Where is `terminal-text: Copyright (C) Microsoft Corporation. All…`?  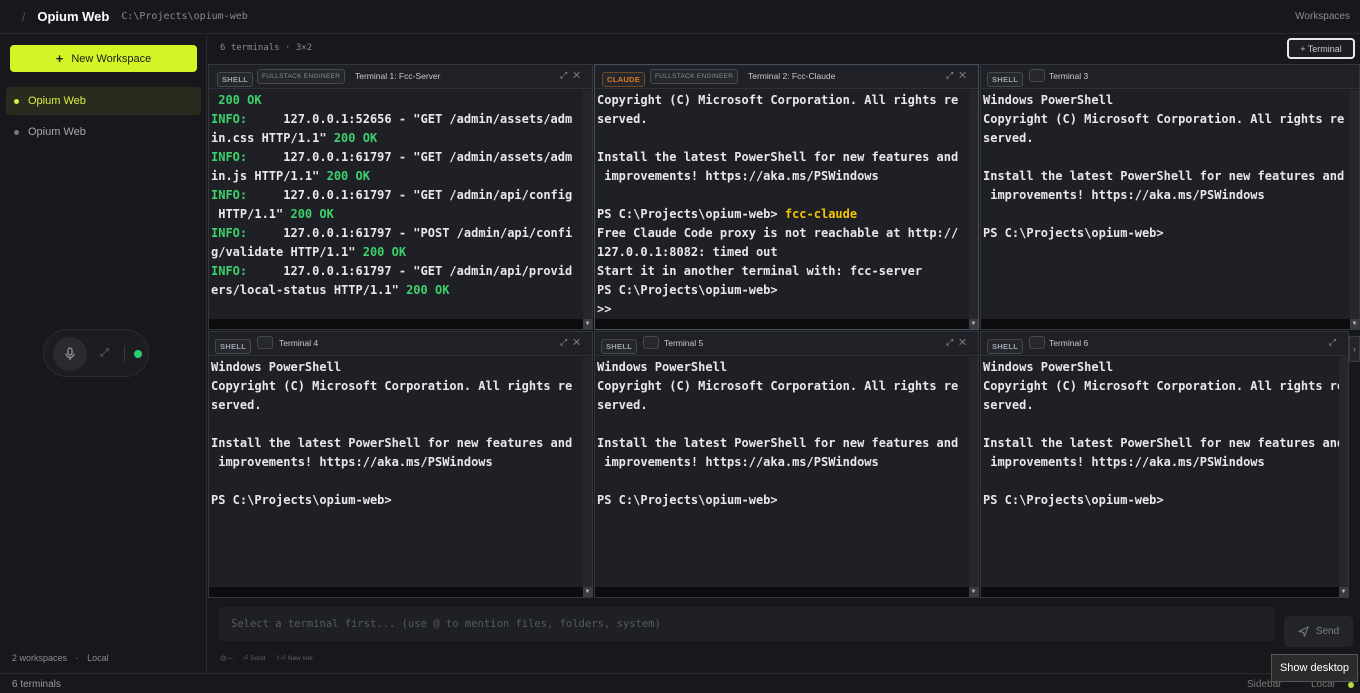
terminal-text: Copyright (C) Microsoft Corporation. All… is located at coordinates (782, 205).